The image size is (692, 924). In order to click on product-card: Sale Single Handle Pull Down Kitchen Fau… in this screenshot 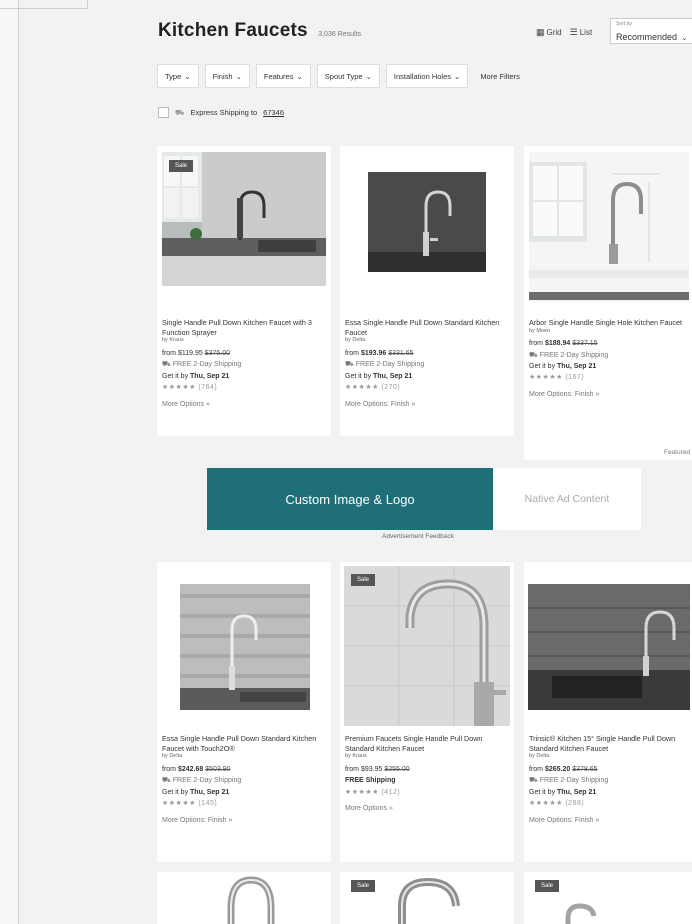, I will do `click(244, 291)`.